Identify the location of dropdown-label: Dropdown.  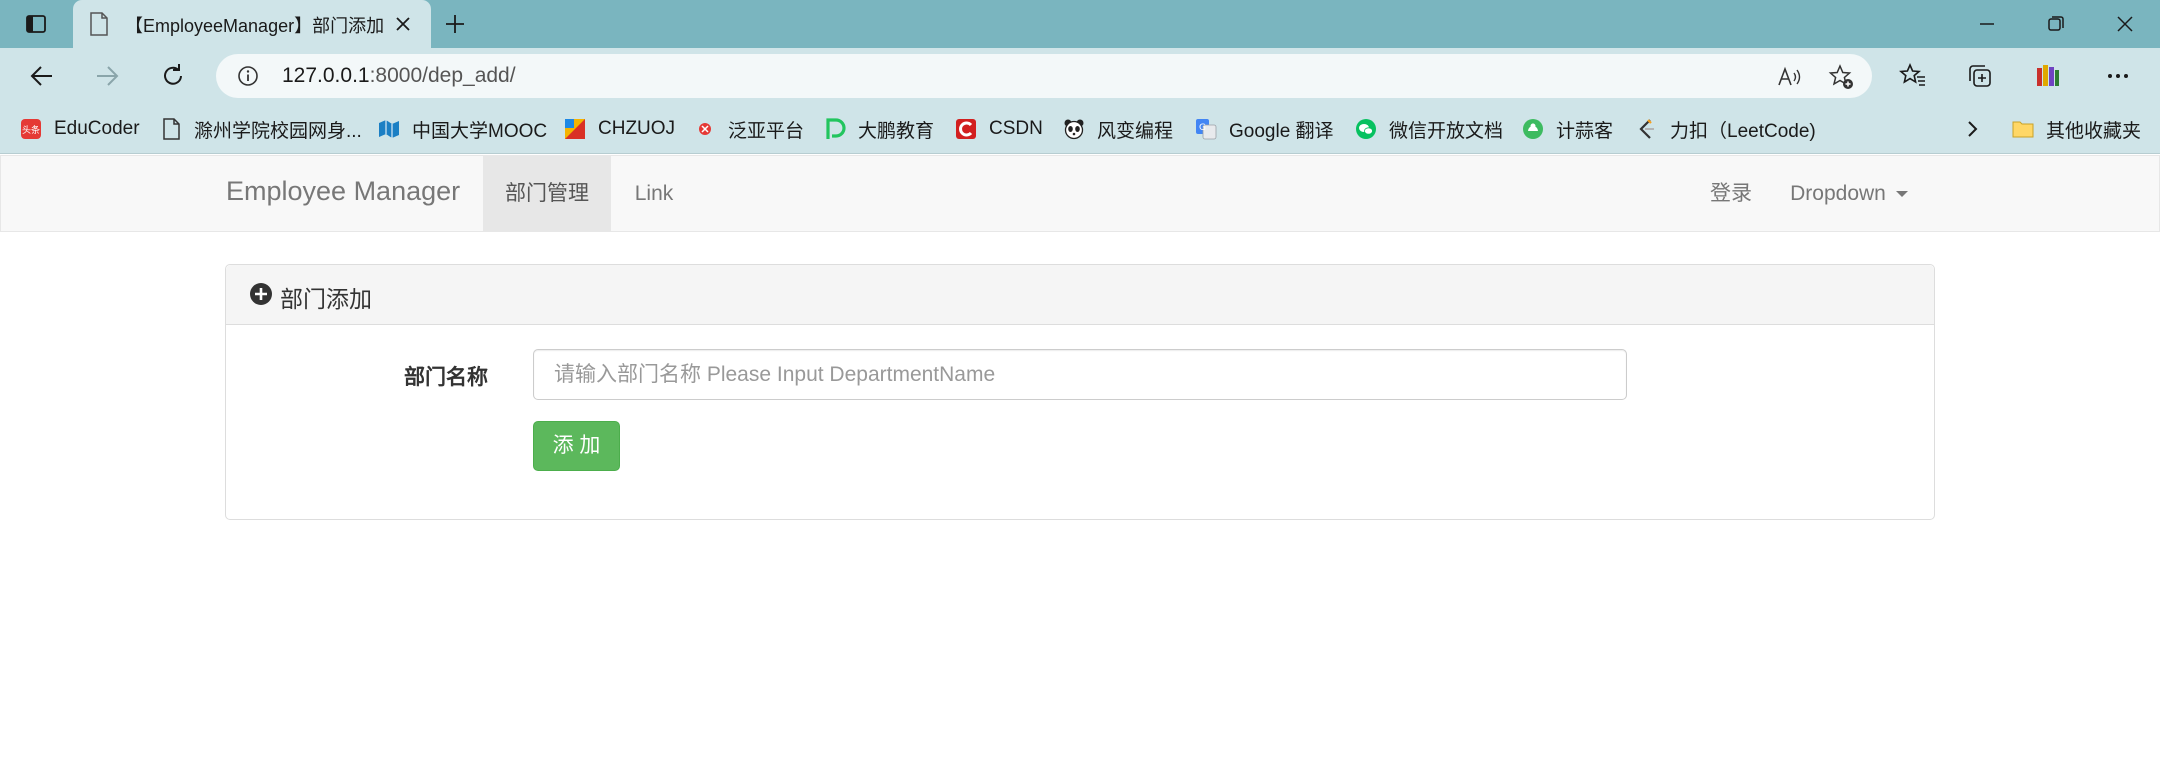
(1838, 193).